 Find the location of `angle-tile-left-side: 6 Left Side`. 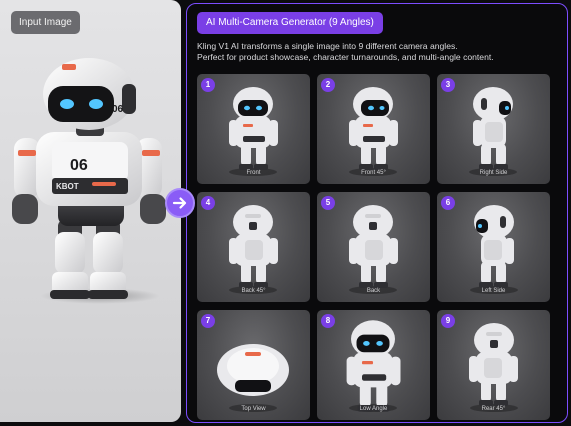

angle-tile-left-side: 6 Left Side is located at coordinates (493, 247).